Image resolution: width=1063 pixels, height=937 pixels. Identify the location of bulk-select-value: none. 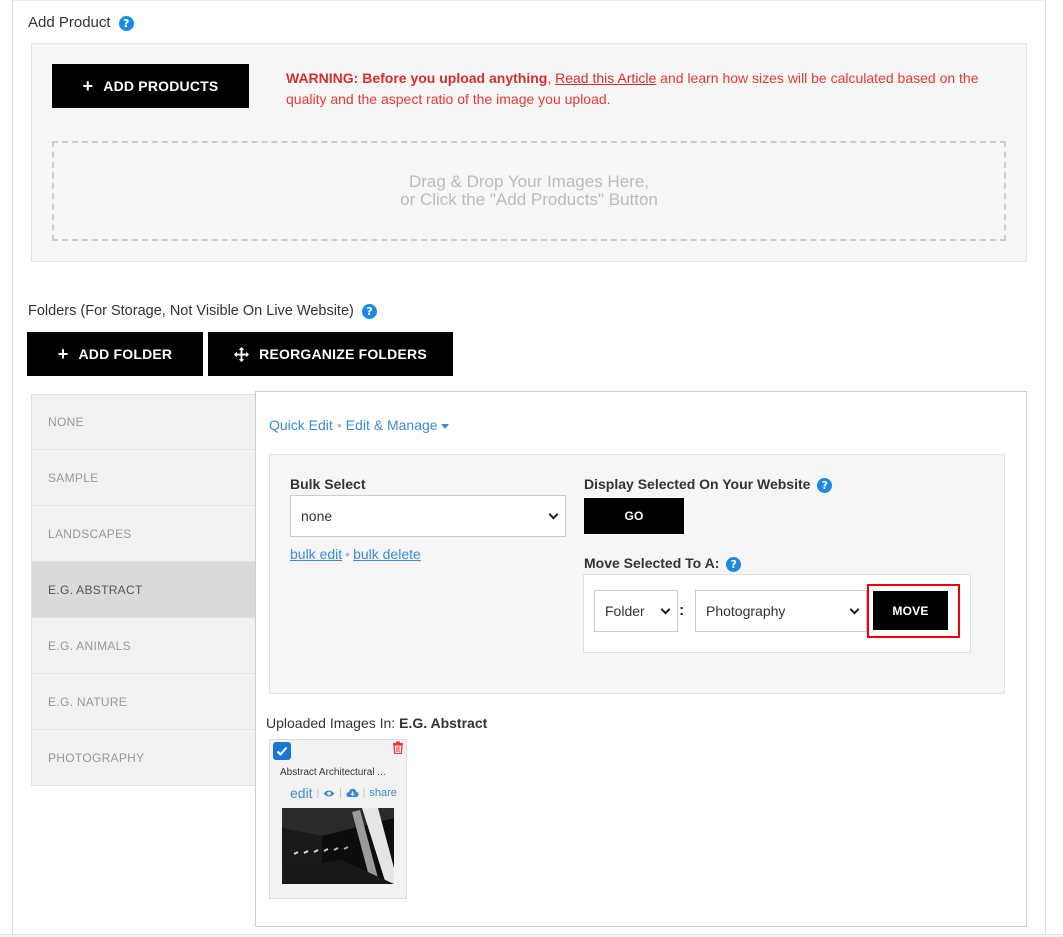
(317, 516).